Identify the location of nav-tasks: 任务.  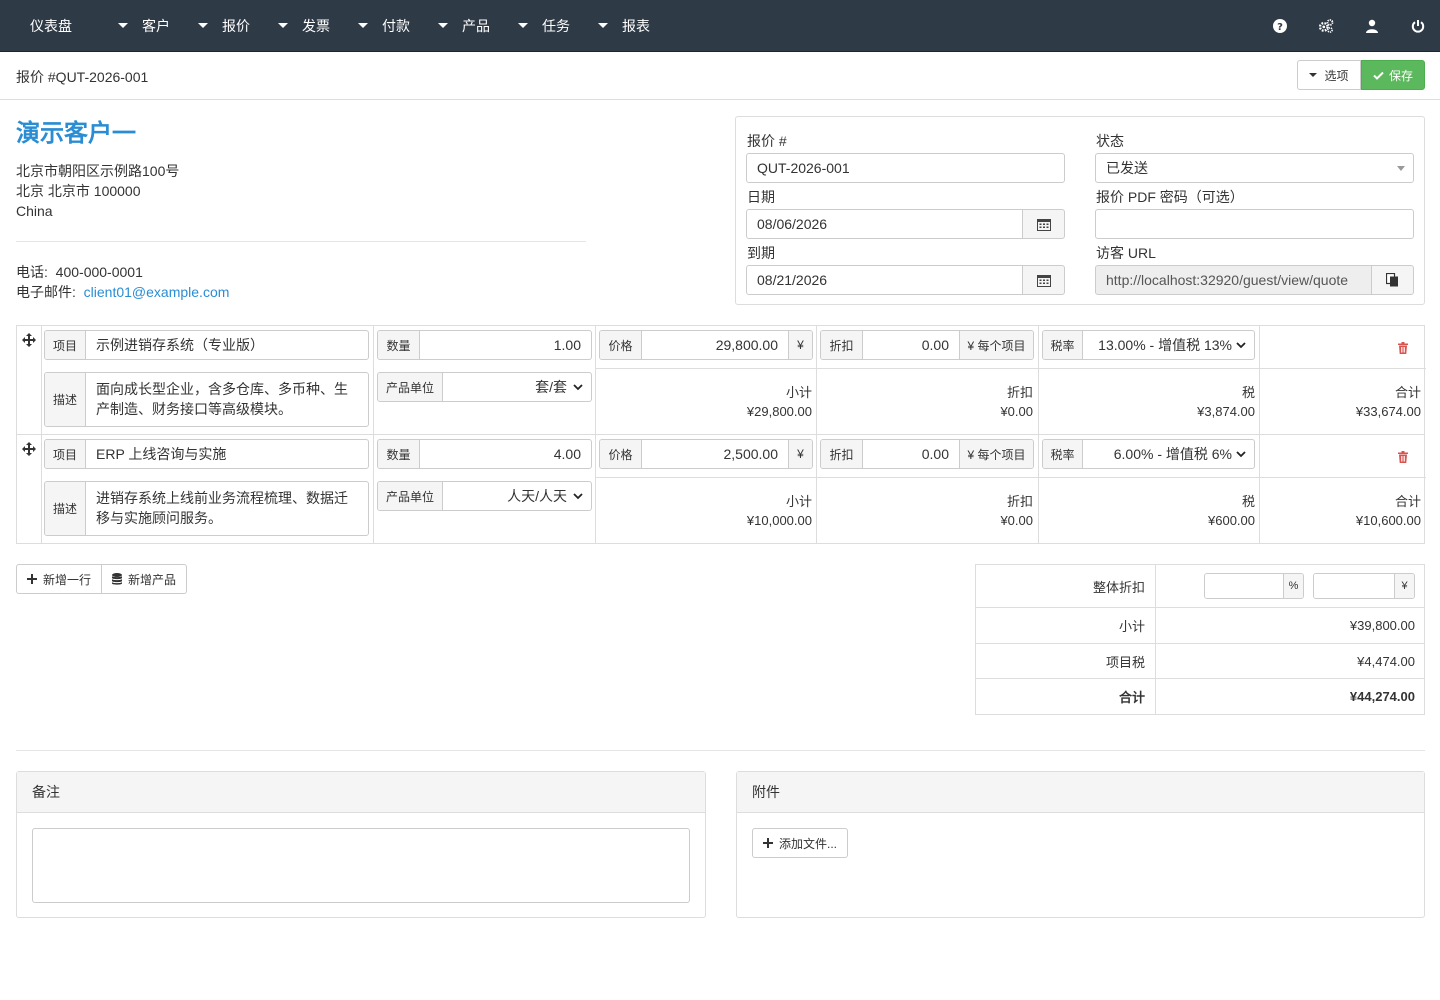
(544, 26).